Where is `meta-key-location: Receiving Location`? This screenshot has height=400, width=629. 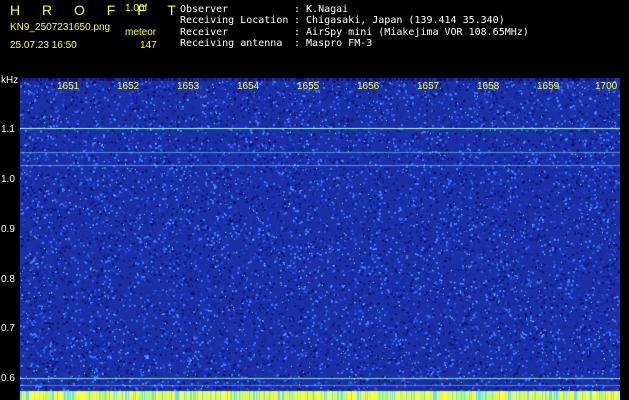 meta-key-location: Receiving Location is located at coordinates (234, 20).